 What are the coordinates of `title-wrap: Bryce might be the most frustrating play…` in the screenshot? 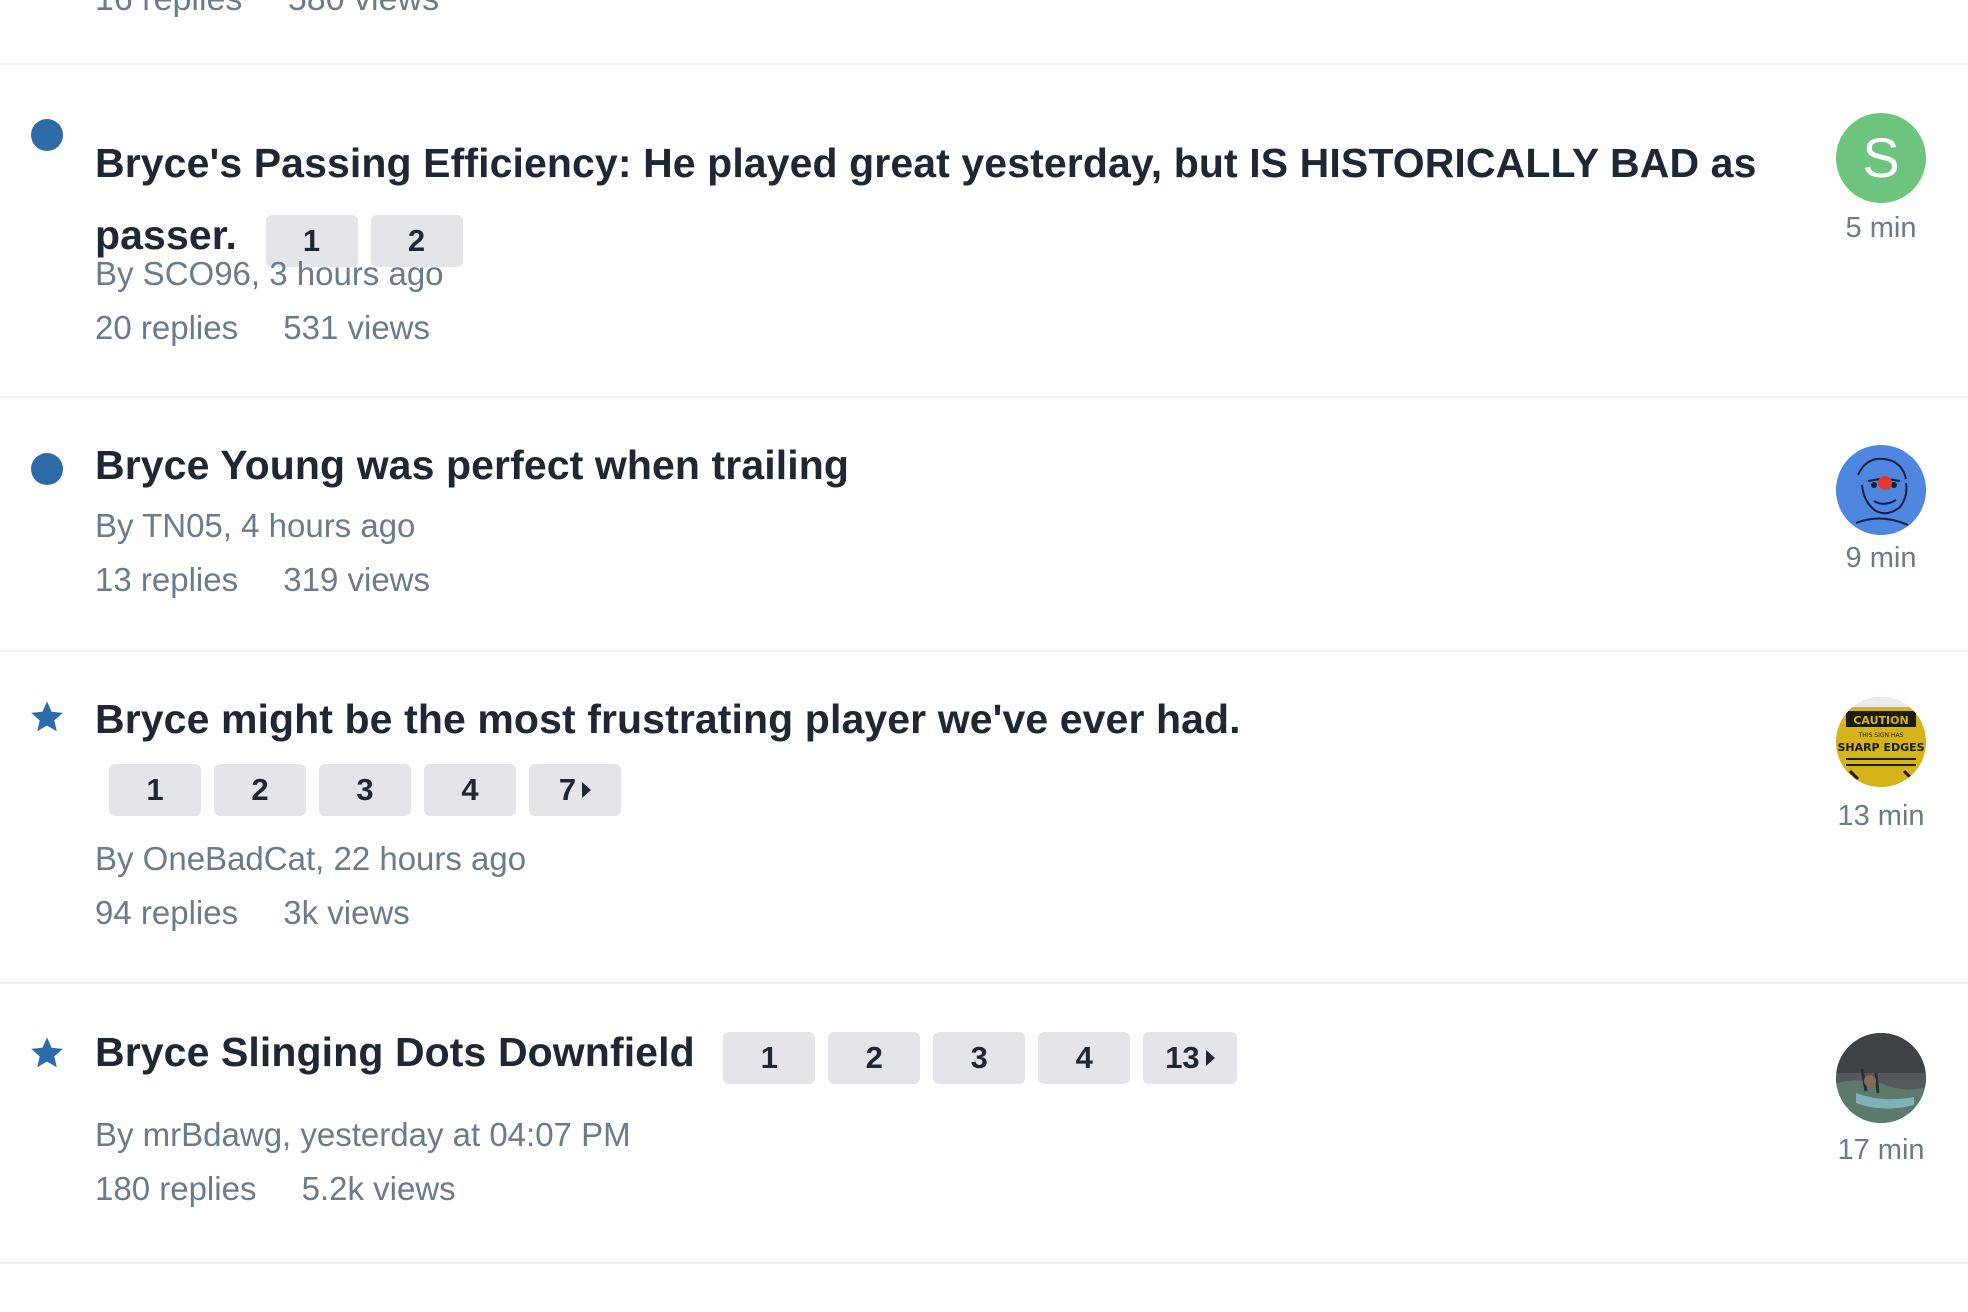 It's located at (935, 752).